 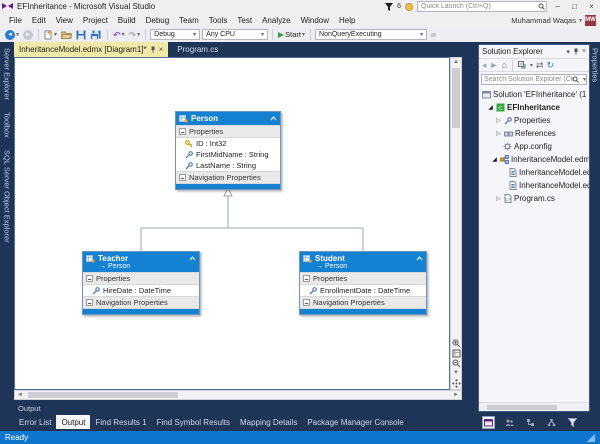 What do you see at coordinates (238, 409) in the screenshot?
I see `output-panel-title: Output` at bounding box center [238, 409].